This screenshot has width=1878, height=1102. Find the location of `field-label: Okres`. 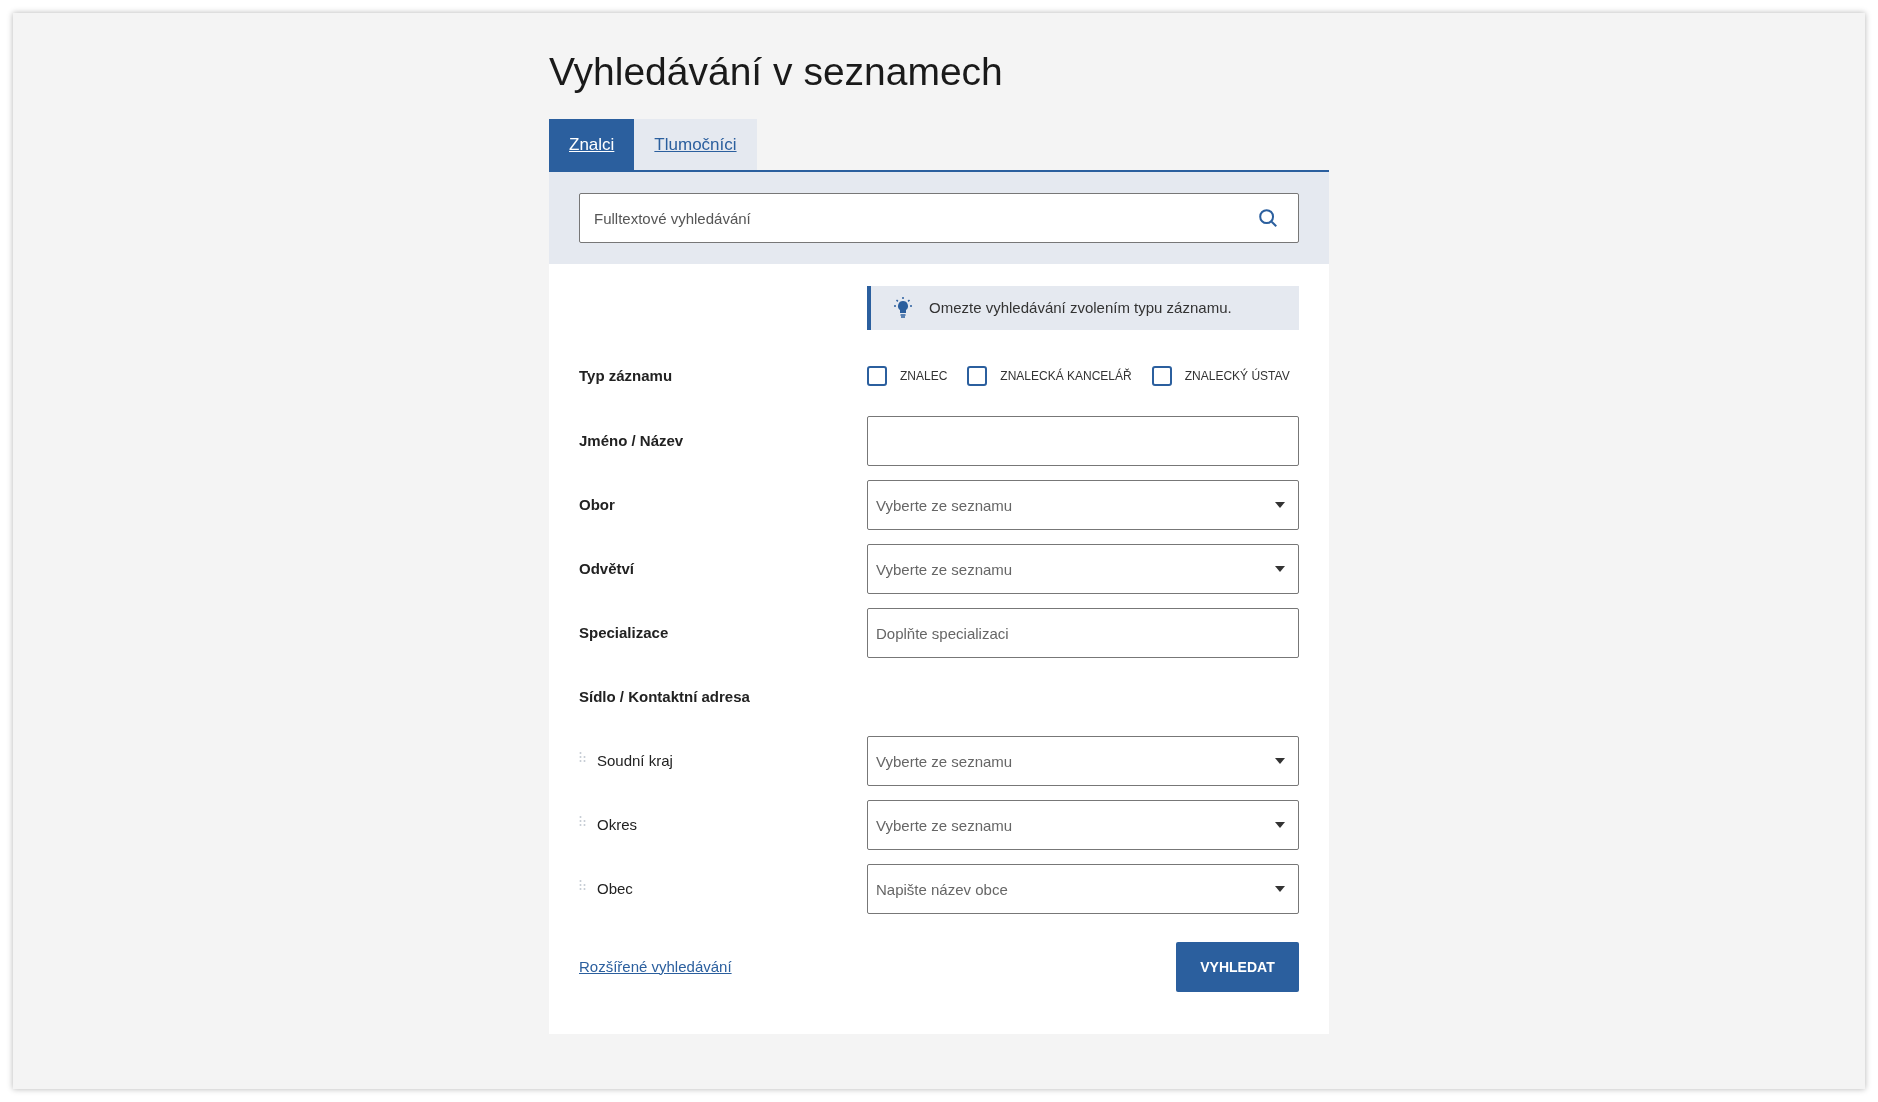

field-label: Okres is located at coordinates (617, 824).